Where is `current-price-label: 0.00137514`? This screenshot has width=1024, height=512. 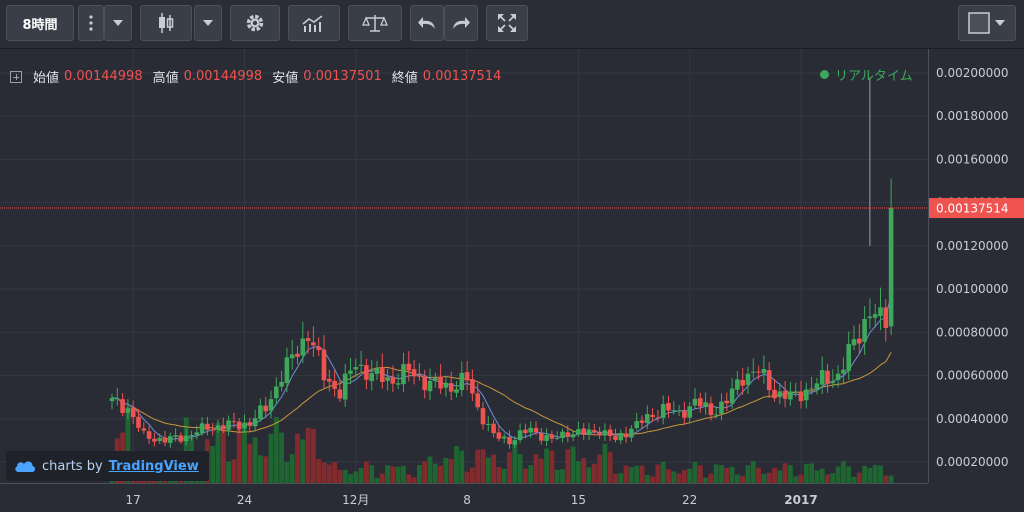 current-price-label: 0.00137514 is located at coordinates (972, 209).